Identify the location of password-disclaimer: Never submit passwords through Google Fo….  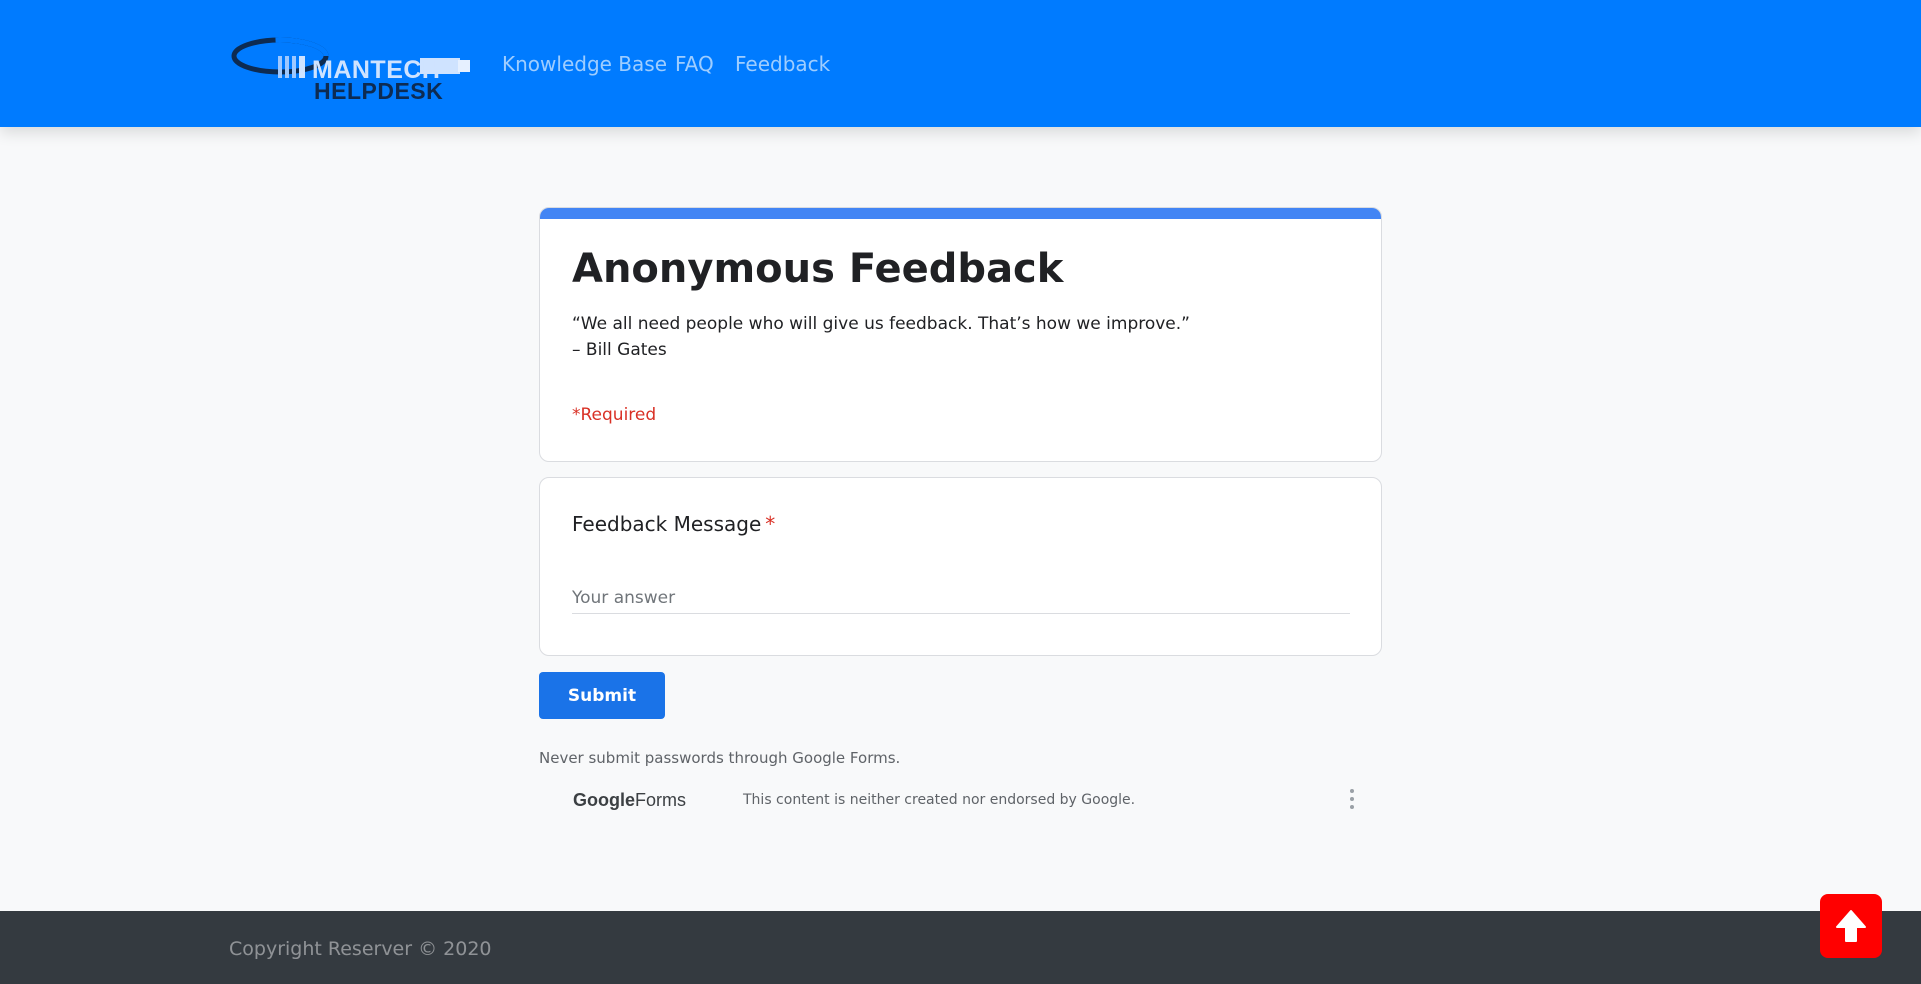
(720, 758).